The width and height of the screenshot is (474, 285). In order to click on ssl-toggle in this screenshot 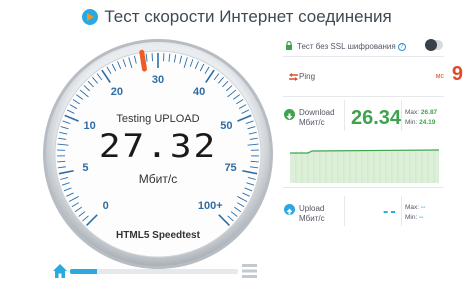, I will do `click(434, 45)`.